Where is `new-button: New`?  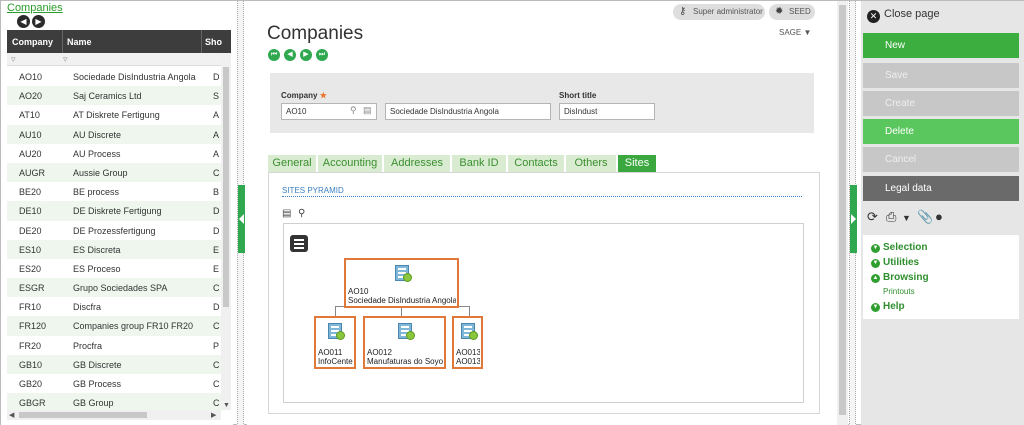 new-button: New is located at coordinates (941, 45).